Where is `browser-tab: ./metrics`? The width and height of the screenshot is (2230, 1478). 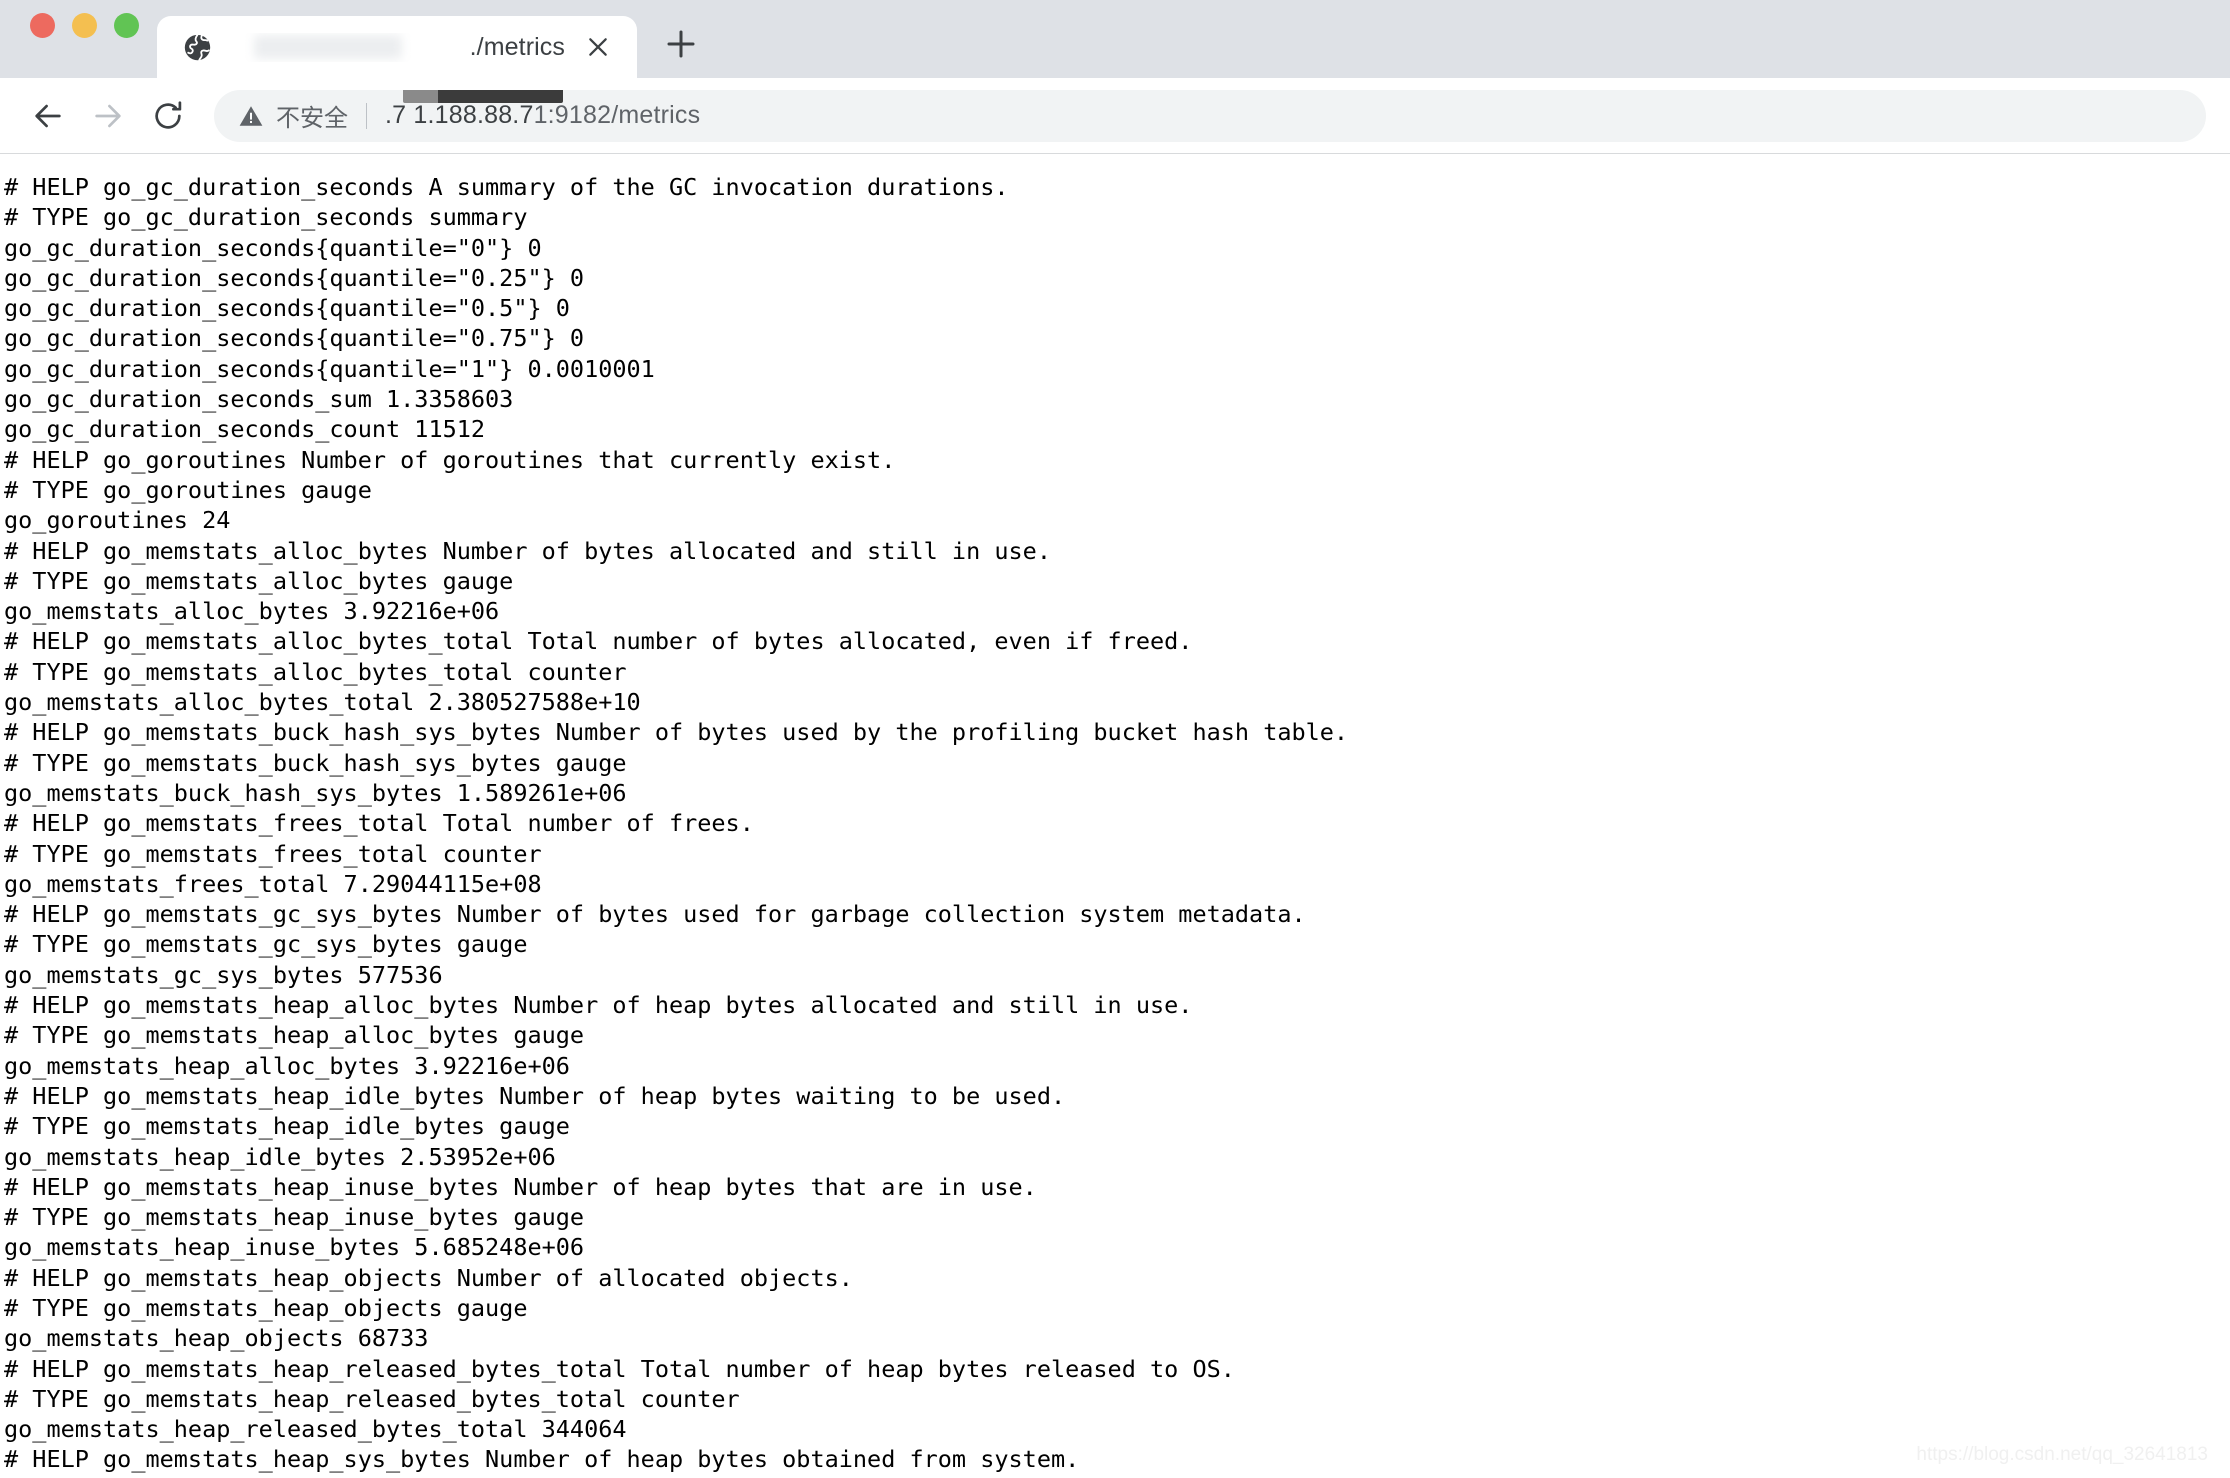 browser-tab: ./metrics is located at coordinates (397, 47).